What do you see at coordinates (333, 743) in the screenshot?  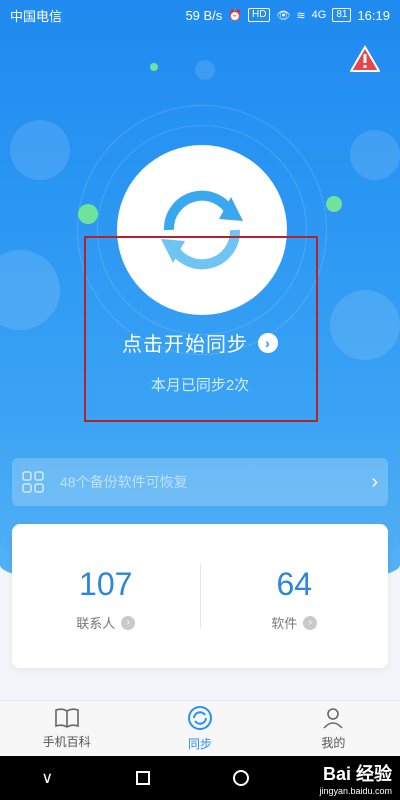 I see `tab-label: 我的` at bounding box center [333, 743].